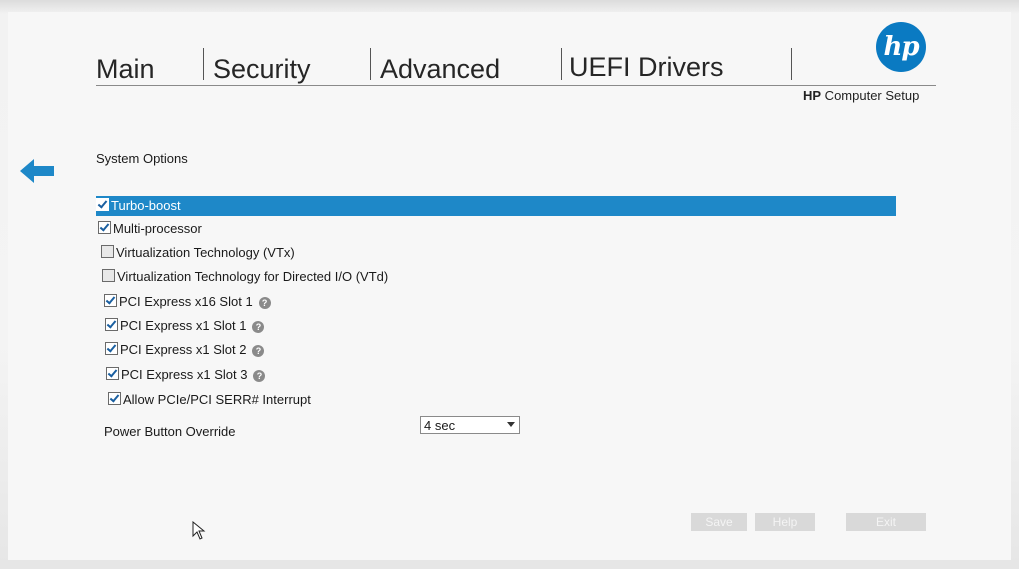  I want to click on chevron-down-icon, so click(511, 424).